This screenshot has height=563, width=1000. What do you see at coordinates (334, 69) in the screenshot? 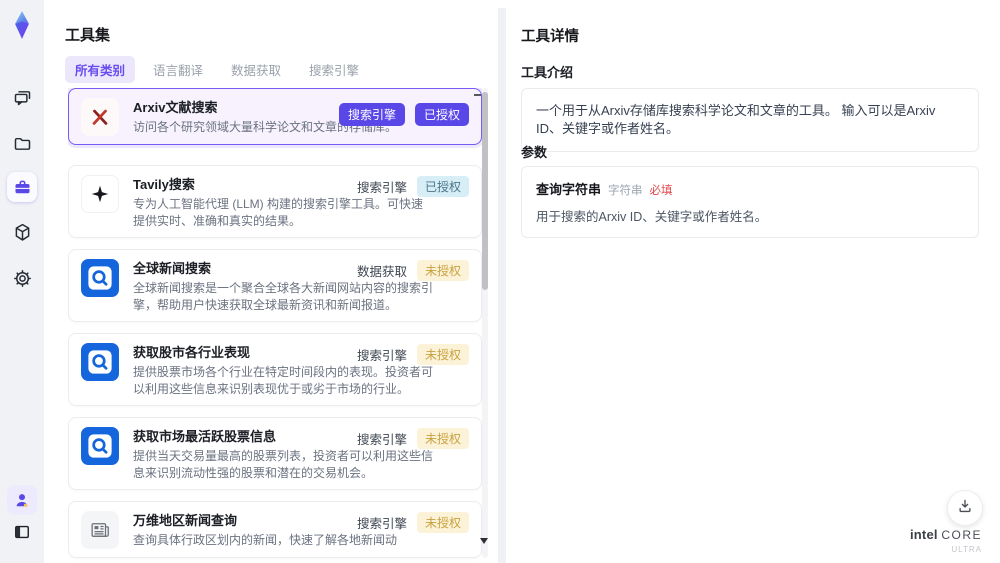
I see `tab-3: 搜索引擎` at bounding box center [334, 69].